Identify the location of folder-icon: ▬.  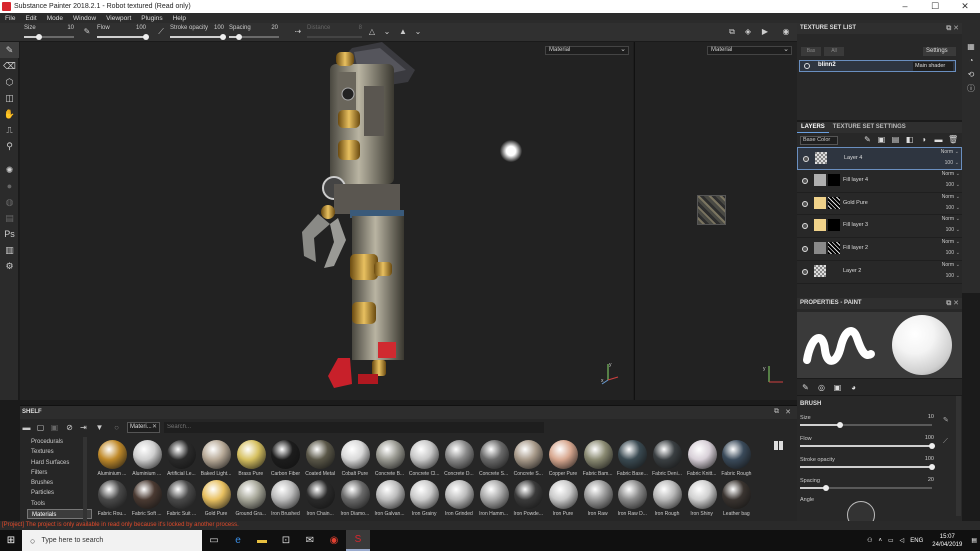
(26, 427).